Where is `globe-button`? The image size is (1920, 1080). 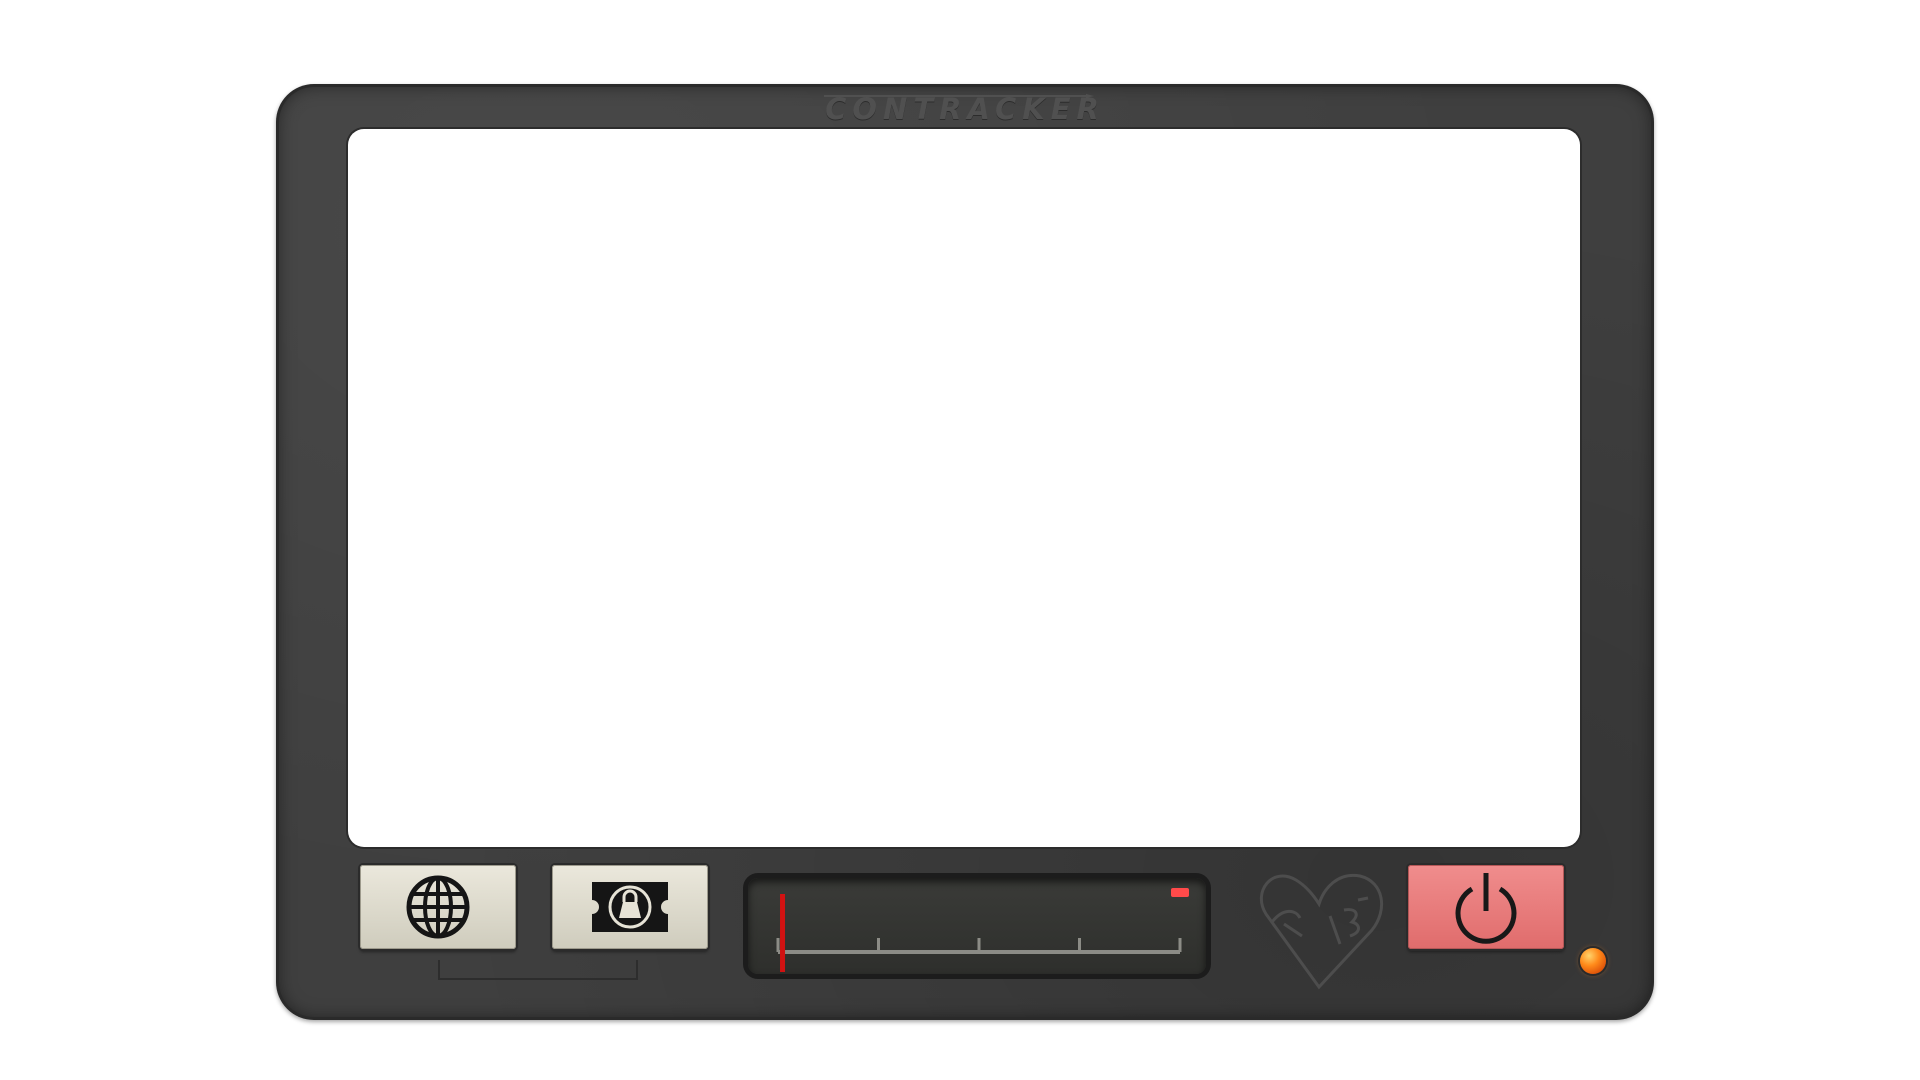
globe-button is located at coordinates (438, 907).